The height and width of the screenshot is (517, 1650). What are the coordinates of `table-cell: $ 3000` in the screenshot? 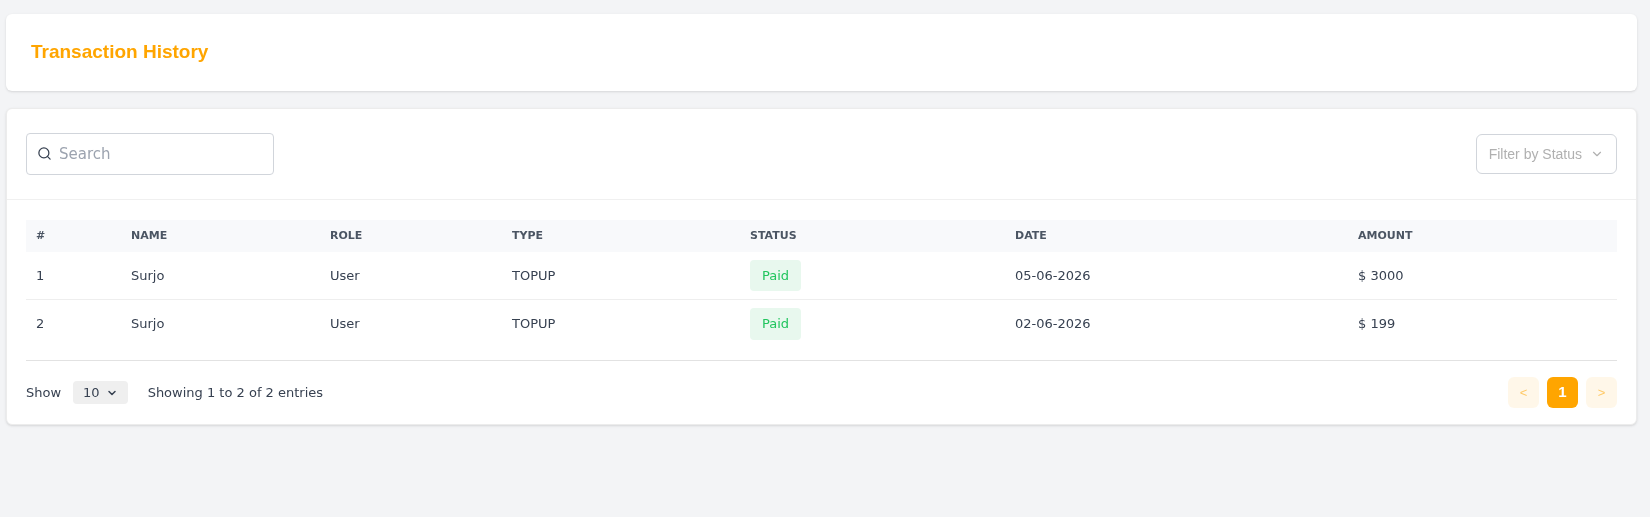 It's located at (1381, 275).